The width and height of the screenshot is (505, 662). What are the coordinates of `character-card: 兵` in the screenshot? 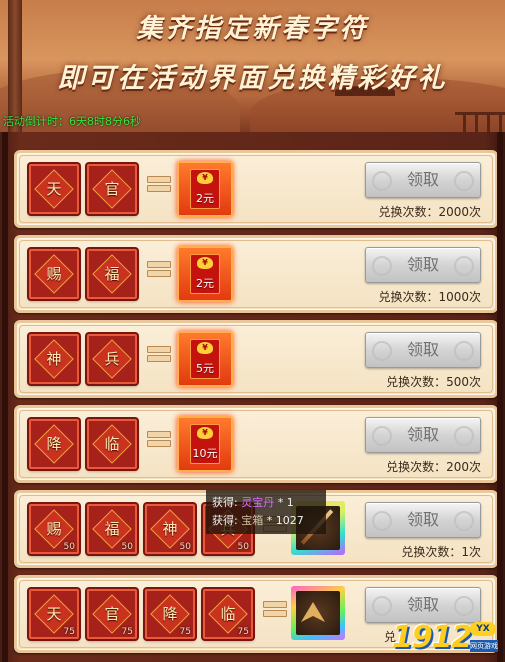 It's located at (112, 359).